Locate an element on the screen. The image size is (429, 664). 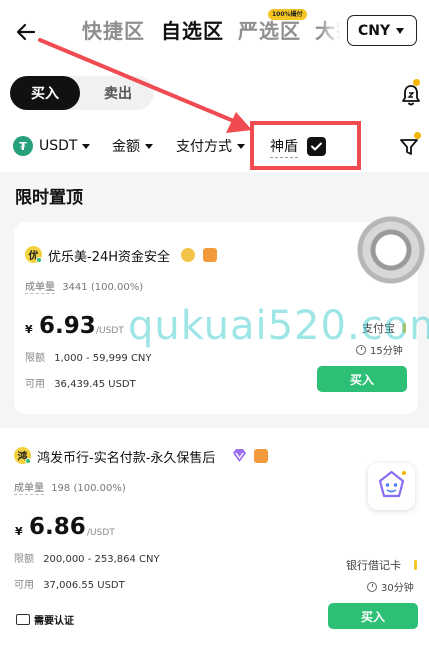
payment-time: 15分钟 is located at coordinates (379, 349).